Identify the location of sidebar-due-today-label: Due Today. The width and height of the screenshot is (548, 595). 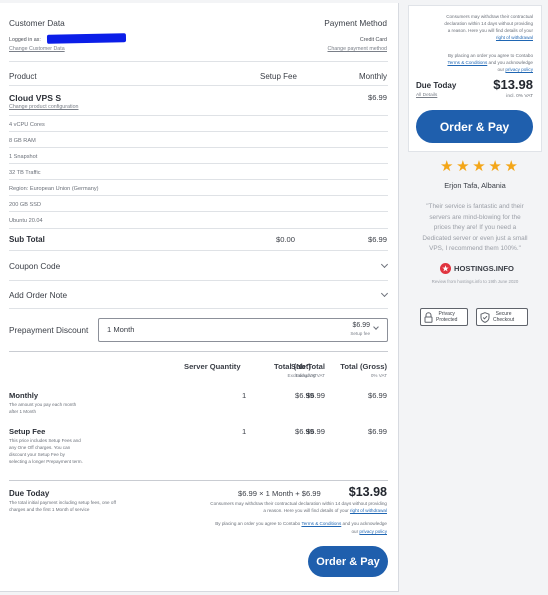
(436, 85).